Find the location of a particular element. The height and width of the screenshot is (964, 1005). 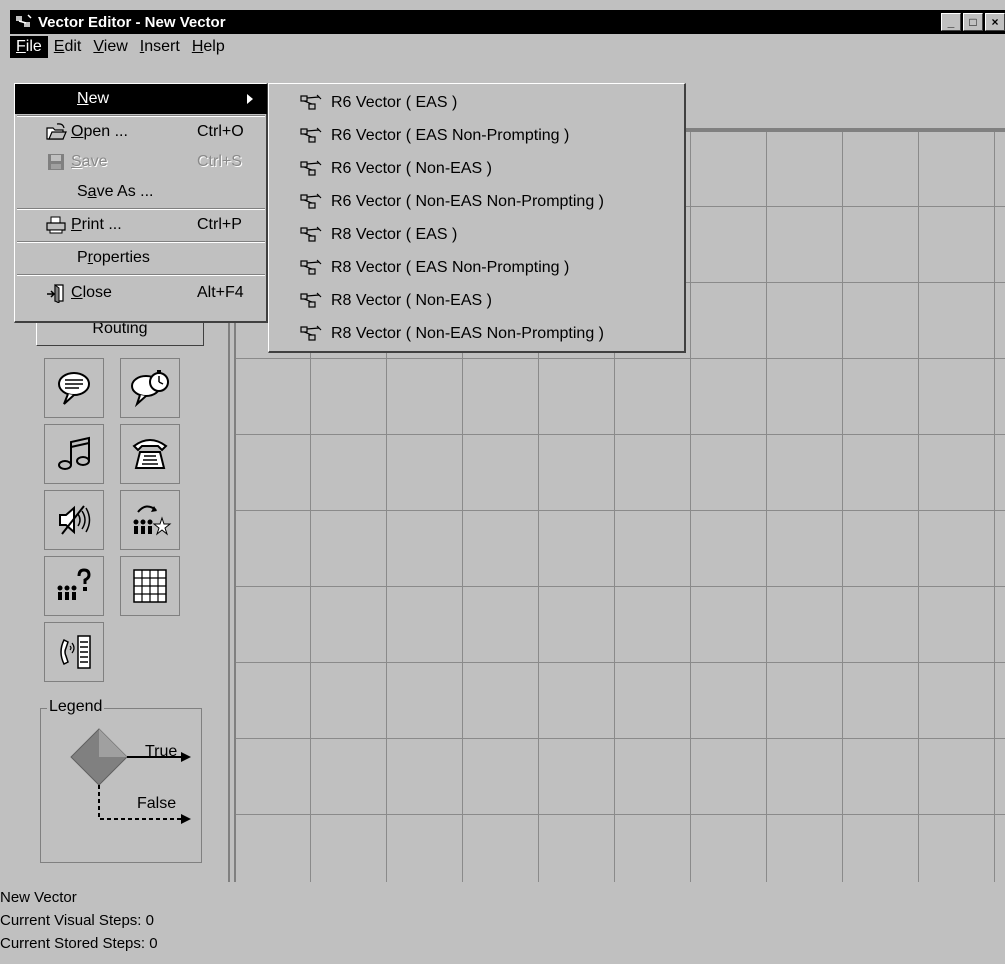

speech-bubble-clock-icon is located at coordinates (150, 389).